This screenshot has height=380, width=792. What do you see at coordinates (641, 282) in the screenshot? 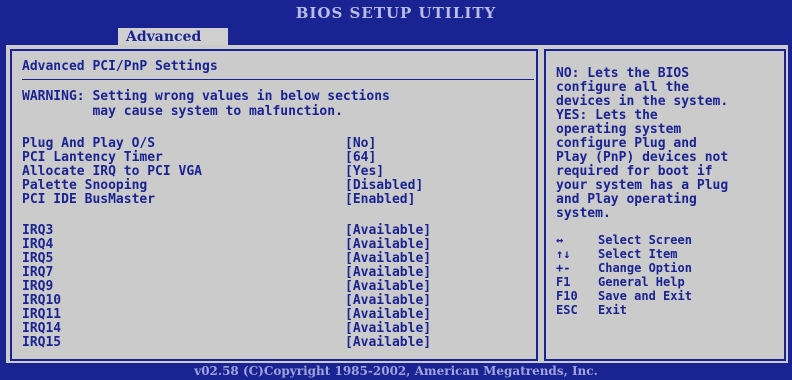
I see `key-action-general-help: General Help` at bounding box center [641, 282].